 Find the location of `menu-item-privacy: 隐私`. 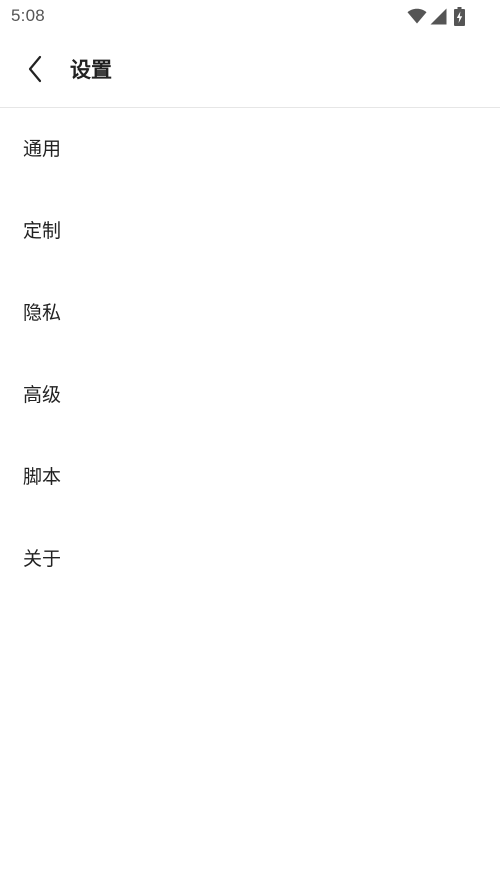

menu-item-privacy: 隐私 is located at coordinates (250, 313).